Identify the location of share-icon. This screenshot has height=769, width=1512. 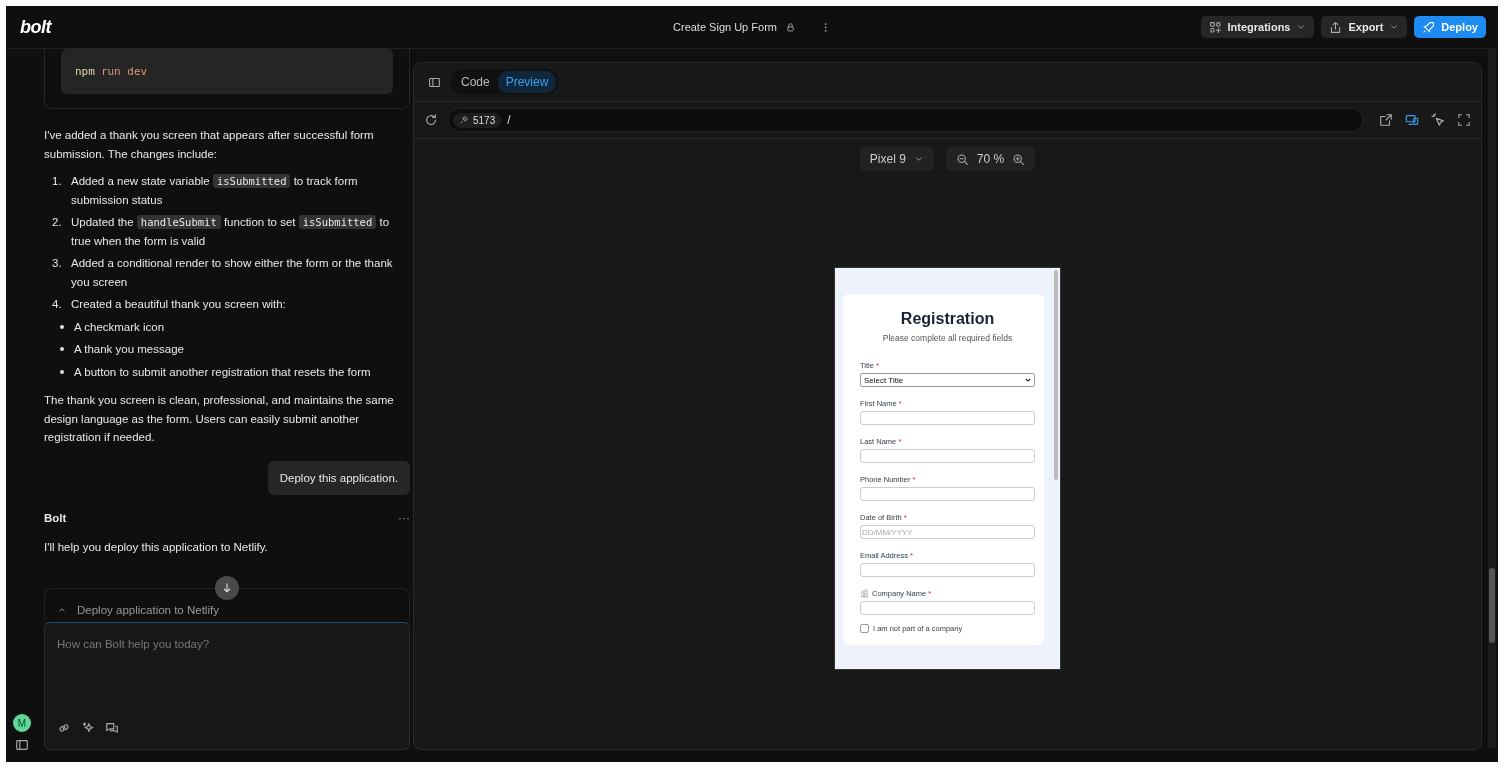
(1336, 27).